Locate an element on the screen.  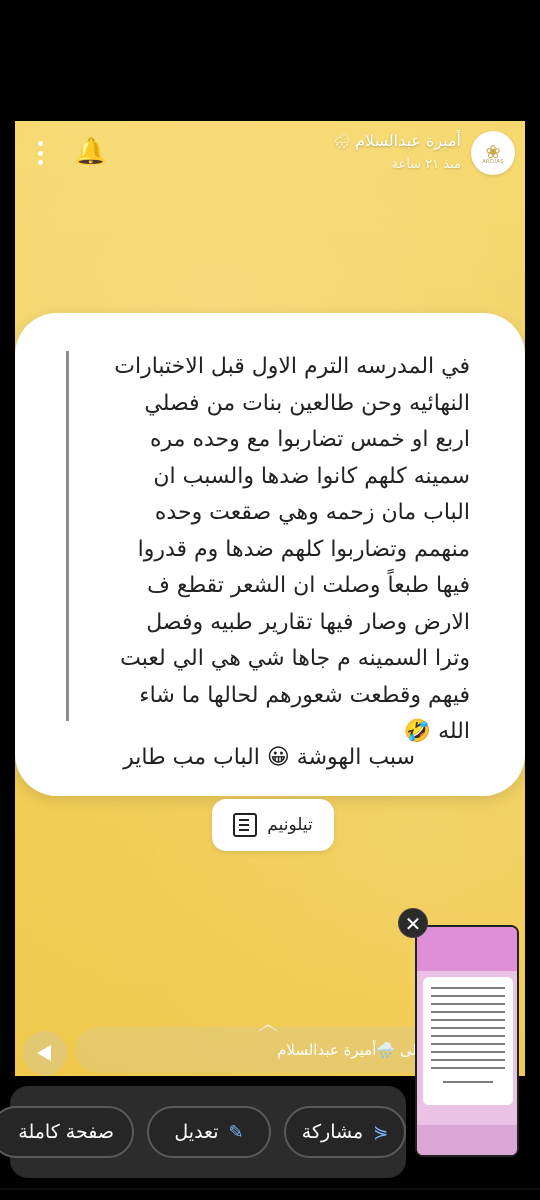
post-line: منهمم وتضاربوا كلهم ضدها وم قدروا is located at coordinates (303, 549).